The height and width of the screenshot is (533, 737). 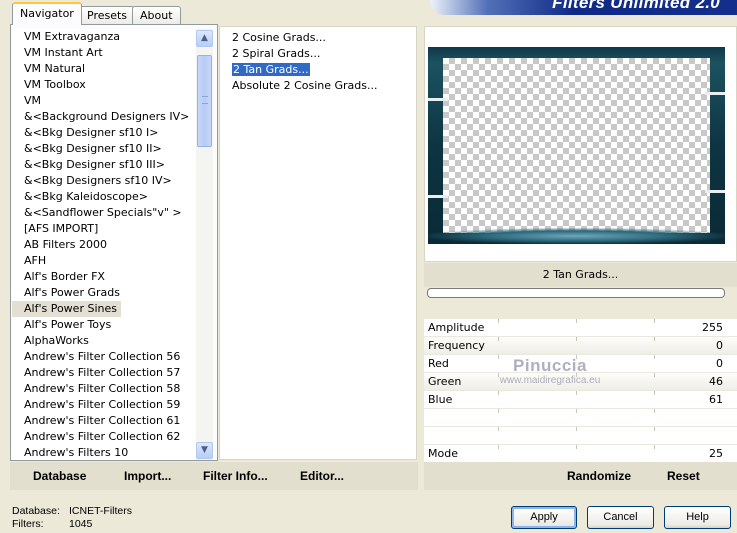 What do you see at coordinates (72, 292) in the screenshot?
I see `category-label: Alf's Power Grads` at bounding box center [72, 292].